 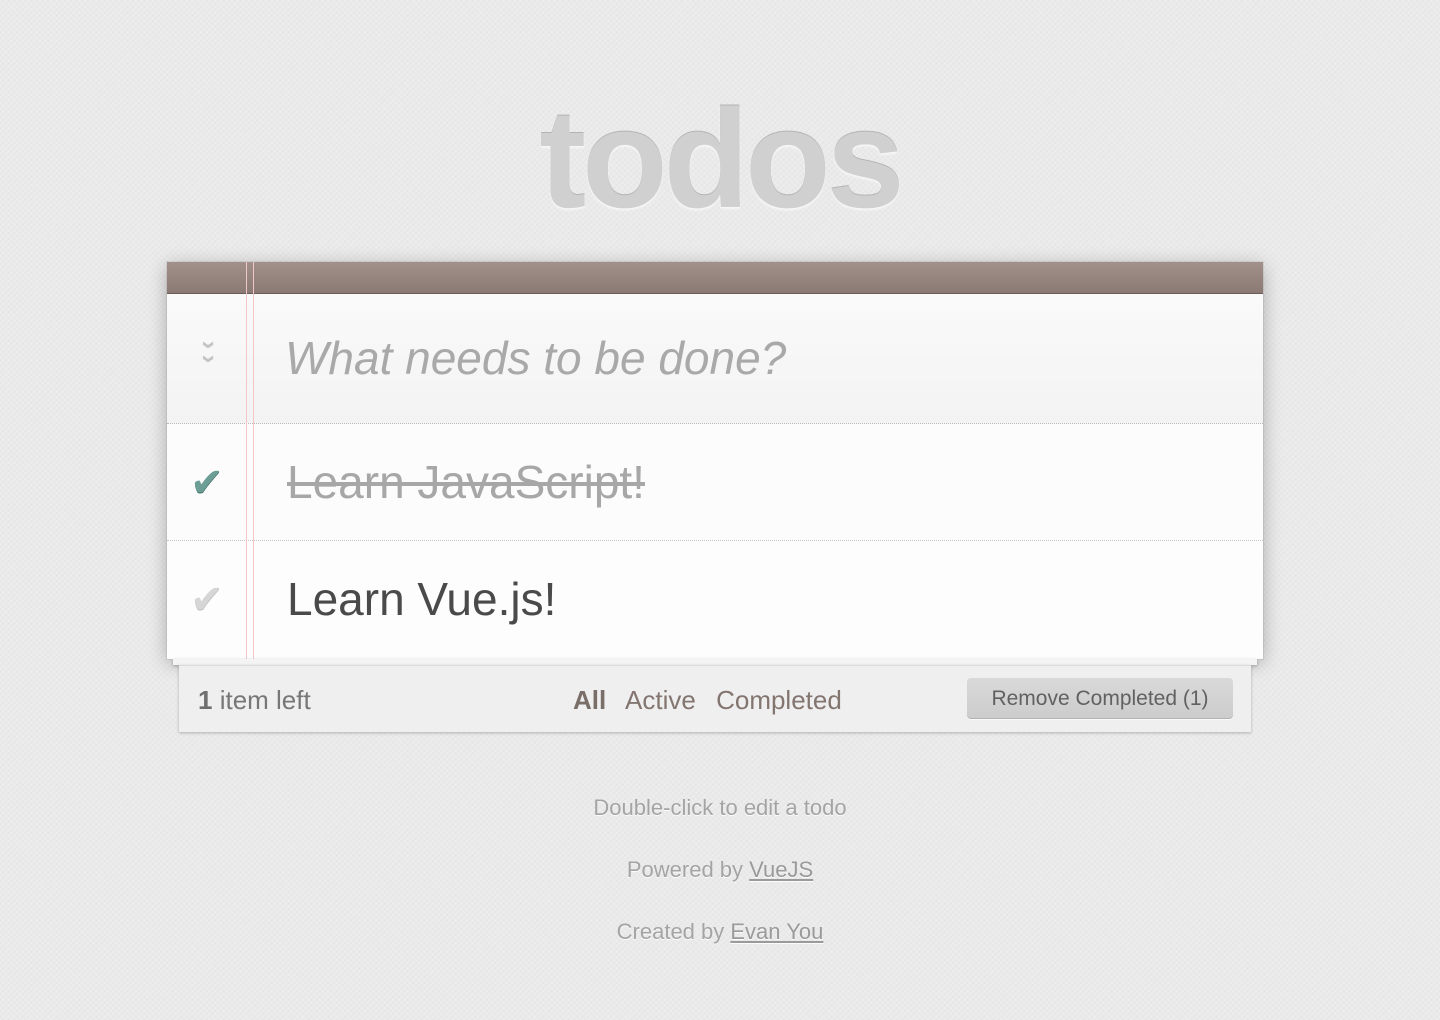 I want to click on created-by: Created by Evan You, so click(x=720, y=932).